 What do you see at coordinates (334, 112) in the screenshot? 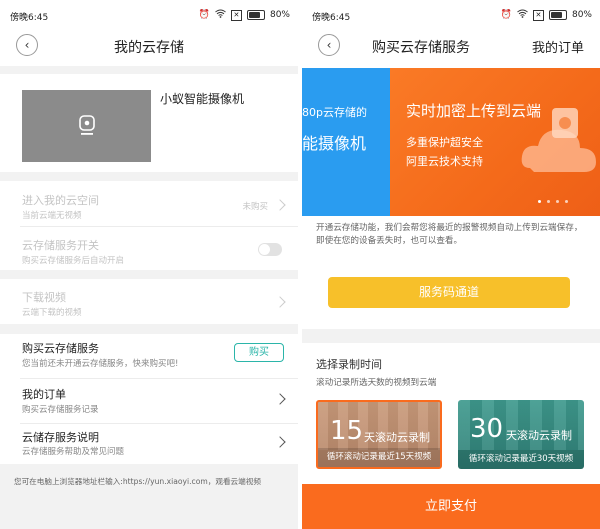
I see `banner-prev-text: 80p云存储的` at bounding box center [334, 112].